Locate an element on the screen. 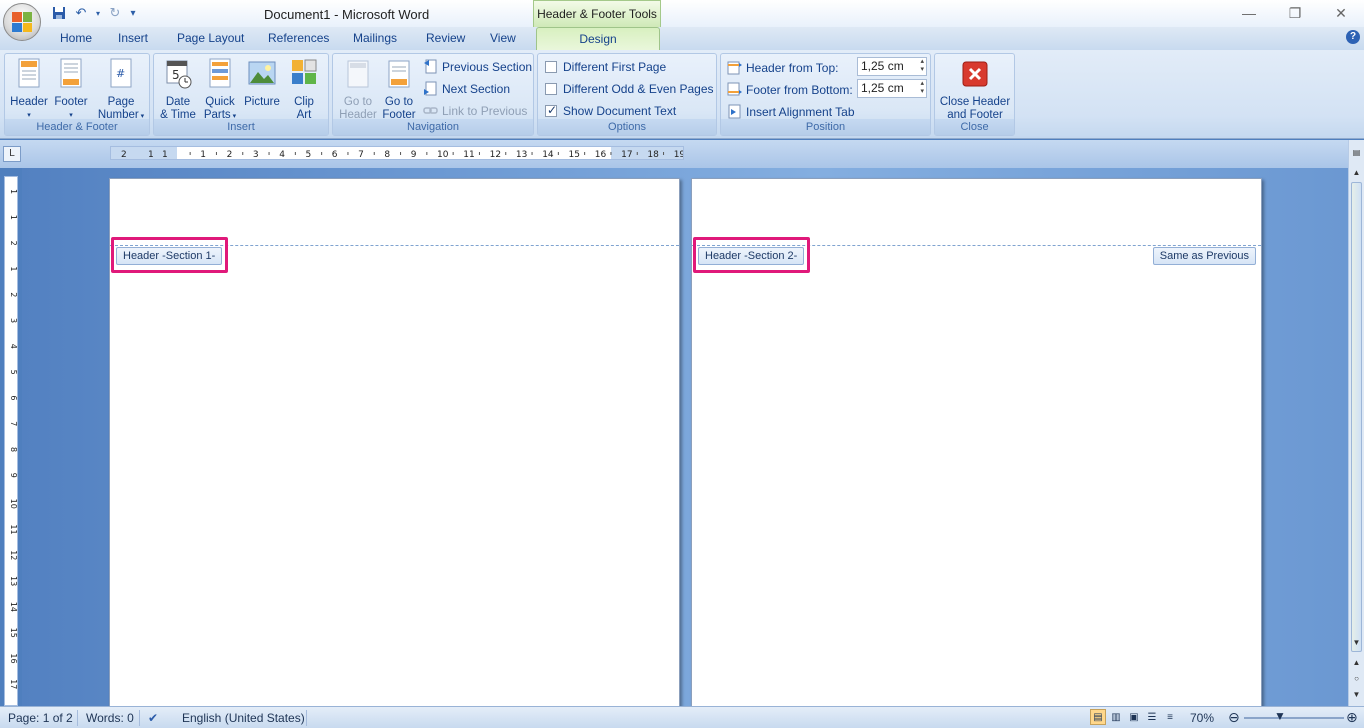  zoom-in-icon: ⊕ is located at coordinates (1352, 717).